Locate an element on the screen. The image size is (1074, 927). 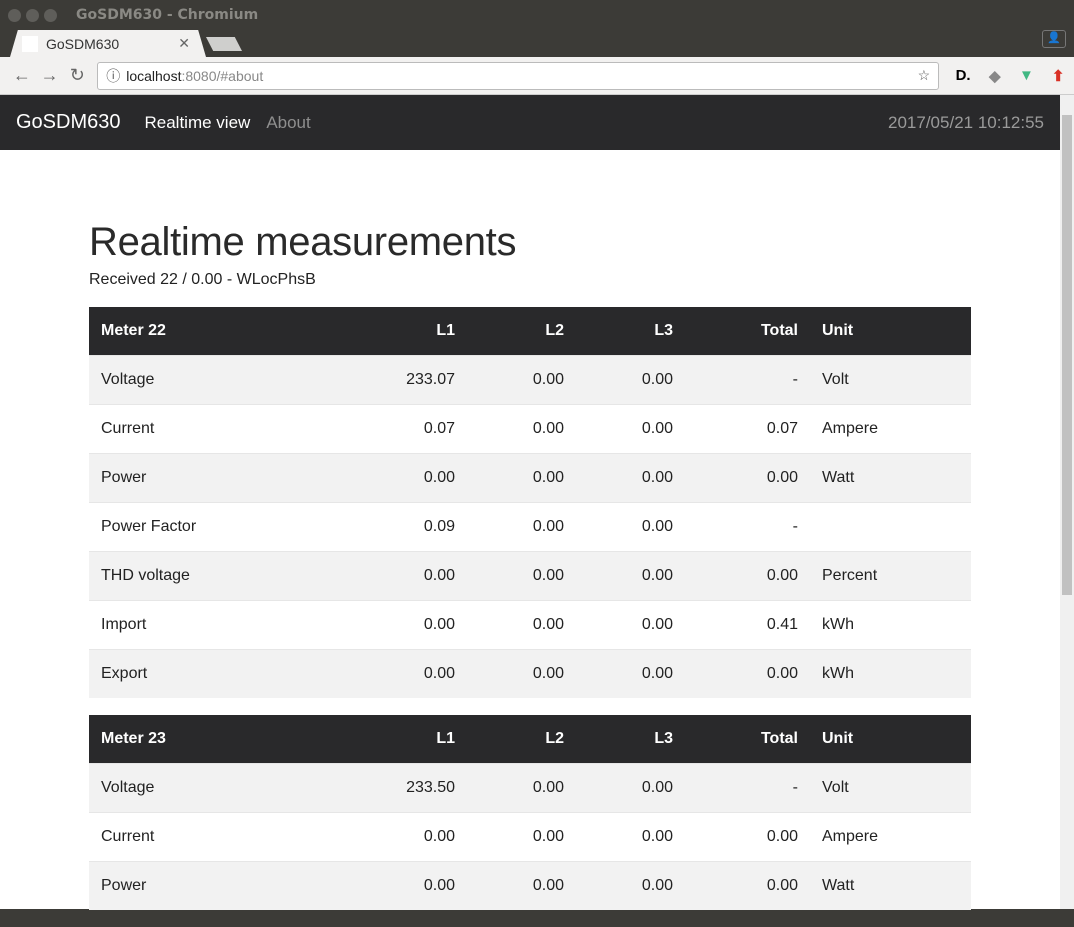
table-cell: Export is located at coordinates (223, 673).